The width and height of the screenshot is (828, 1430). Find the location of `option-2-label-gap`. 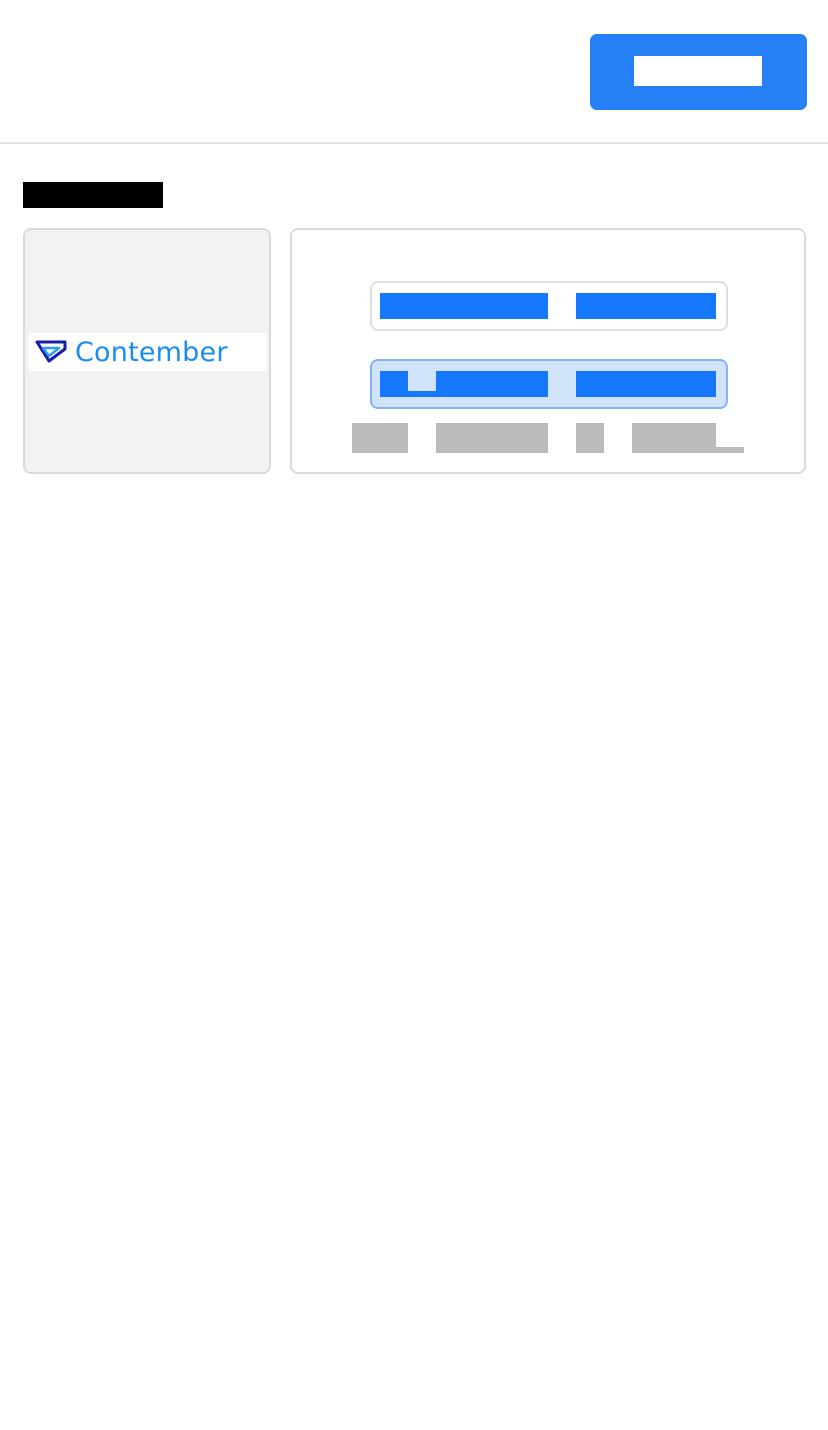

option-2-label-gap is located at coordinates (422, 381).